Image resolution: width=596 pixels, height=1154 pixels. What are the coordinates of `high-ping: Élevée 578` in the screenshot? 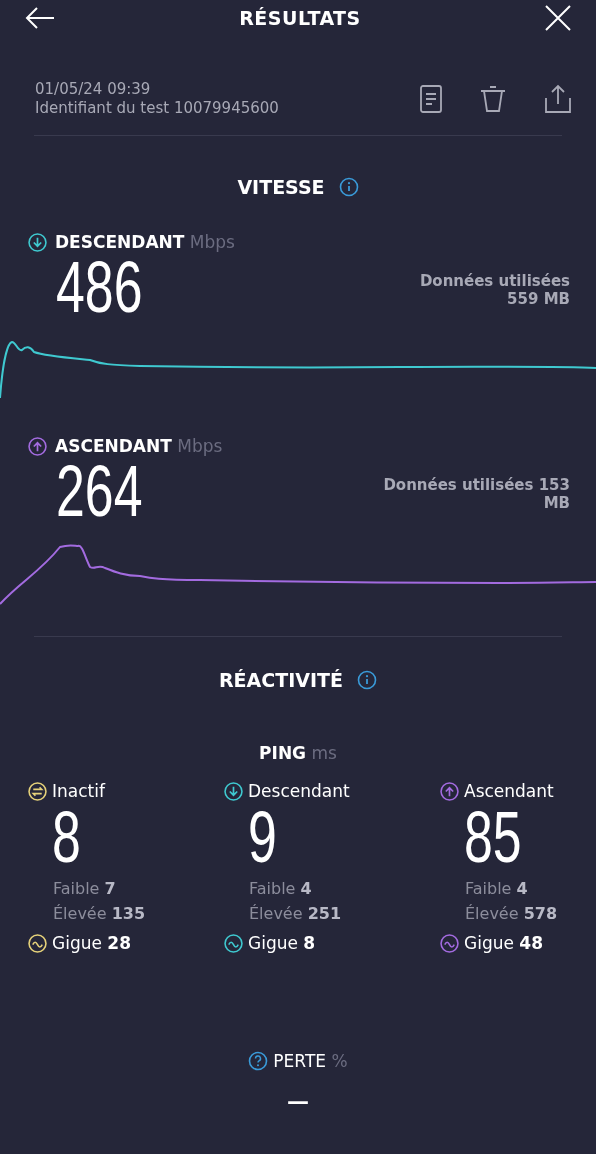 It's located at (511, 913).